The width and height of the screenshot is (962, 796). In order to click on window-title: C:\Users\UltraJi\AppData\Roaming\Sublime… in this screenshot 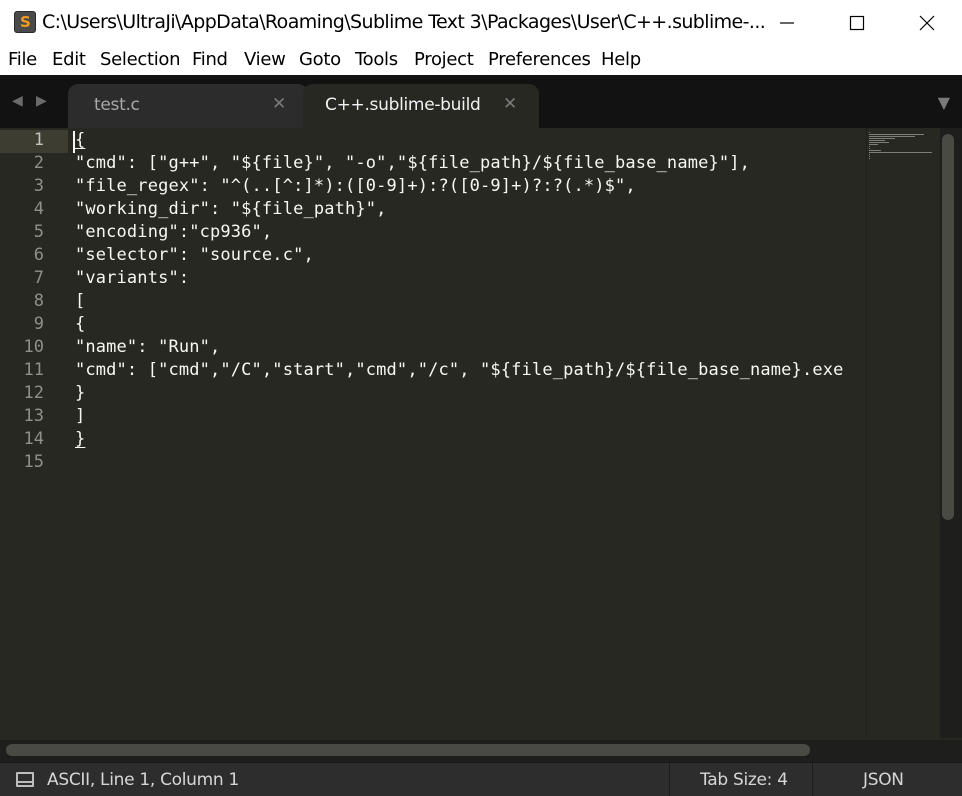, I will do `click(404, 22)`.